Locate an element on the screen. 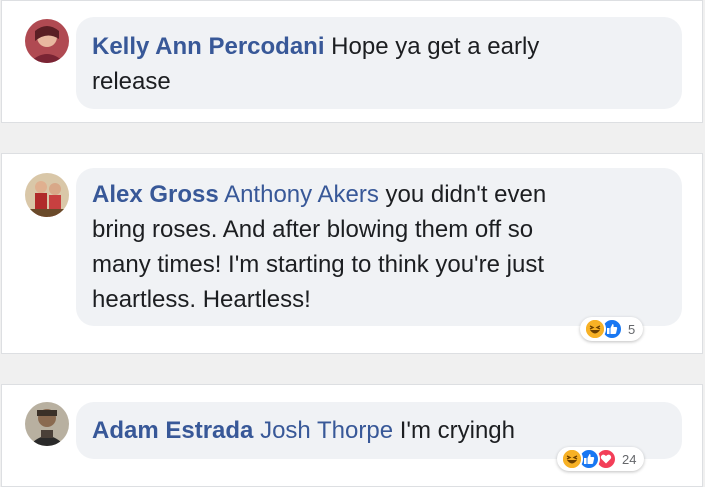  comment-body: I'm cryingh is located at coordinates (454, 430).